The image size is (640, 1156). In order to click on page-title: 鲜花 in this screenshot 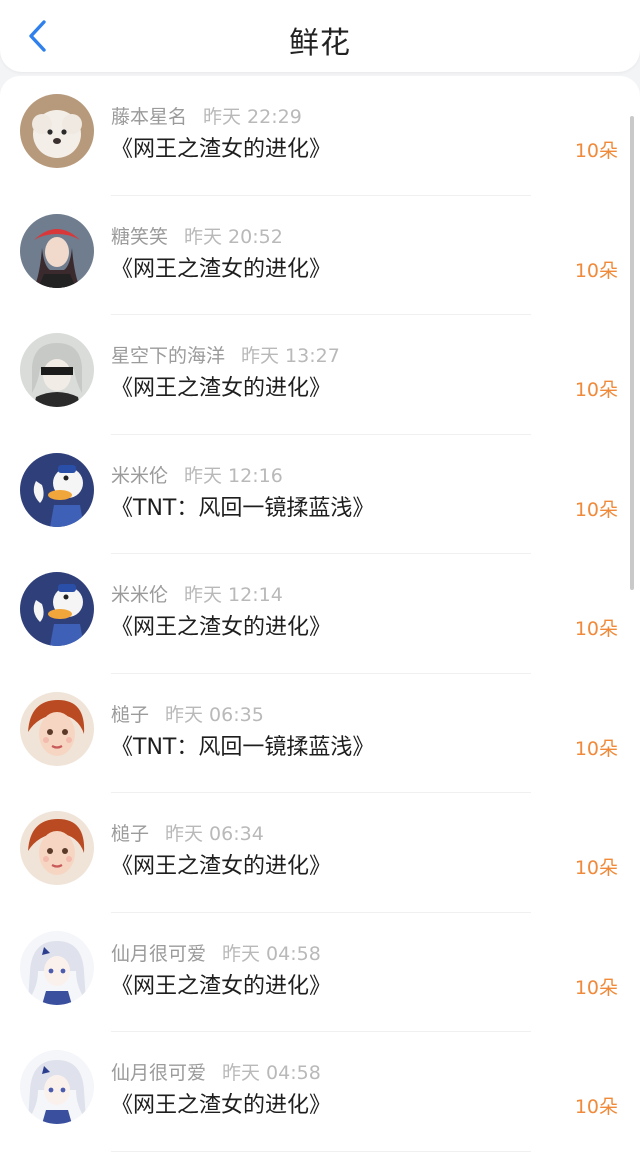, I will do `click(320, 43)`.